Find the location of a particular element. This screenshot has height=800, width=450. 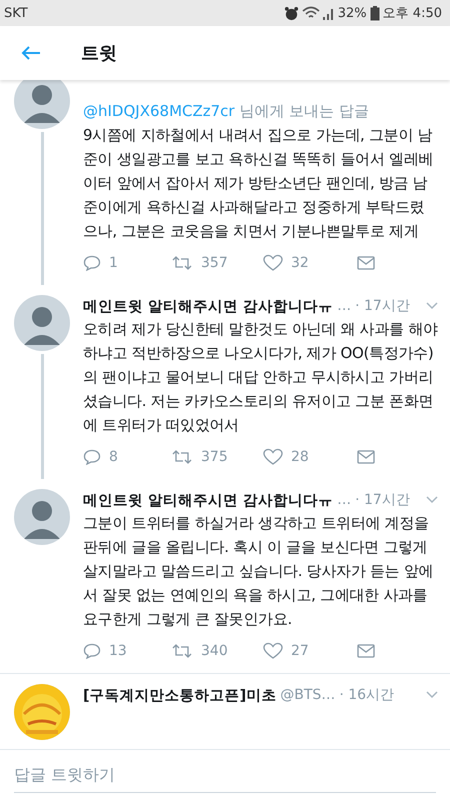

retweet-button: 357 is located at coordinates (217, 263).